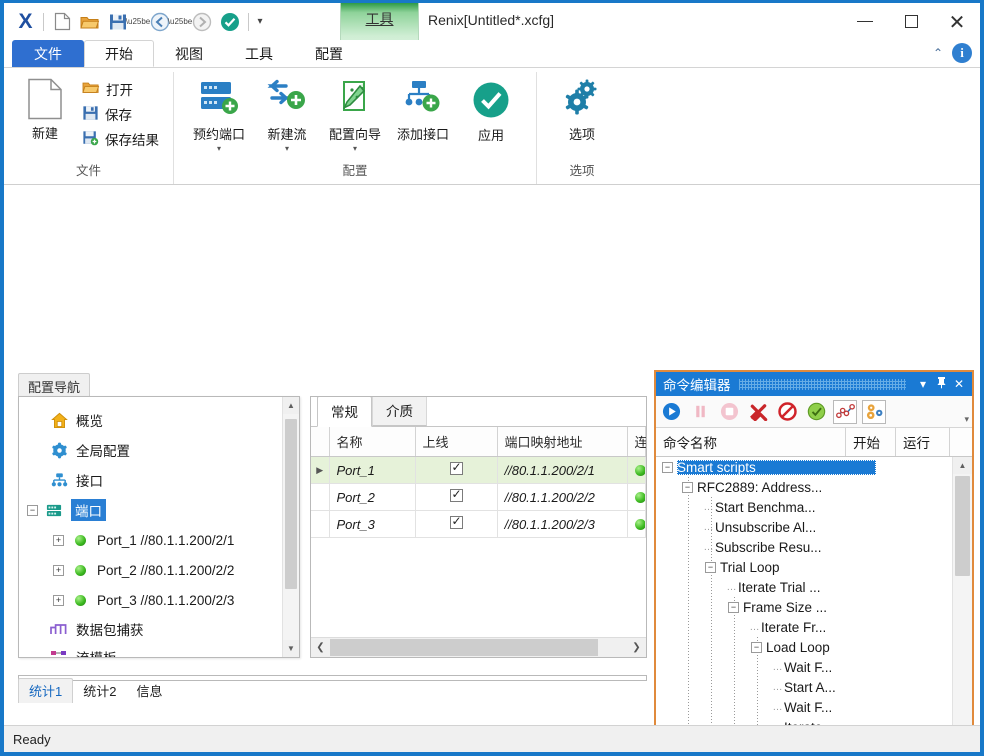  What do you see at coordinates (162, 450) in the screenshot?
I see `tree-item-global-config: 全局配置` at bounding box center [162, 450].